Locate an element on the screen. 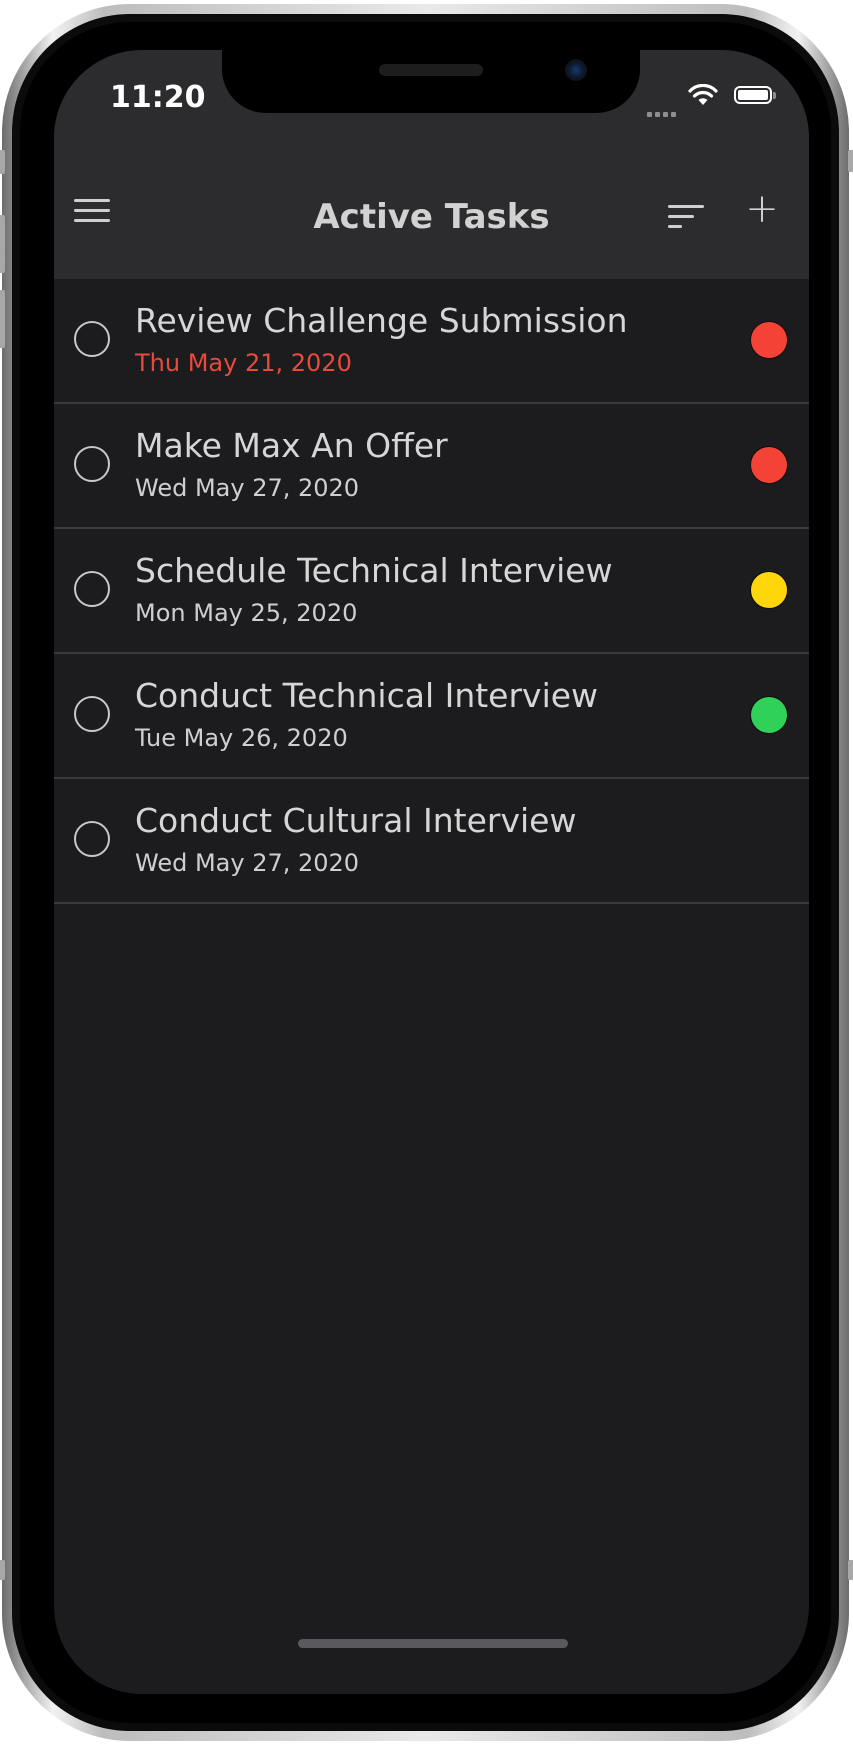  side-button-volume-down is located at coordinates (2, 319).